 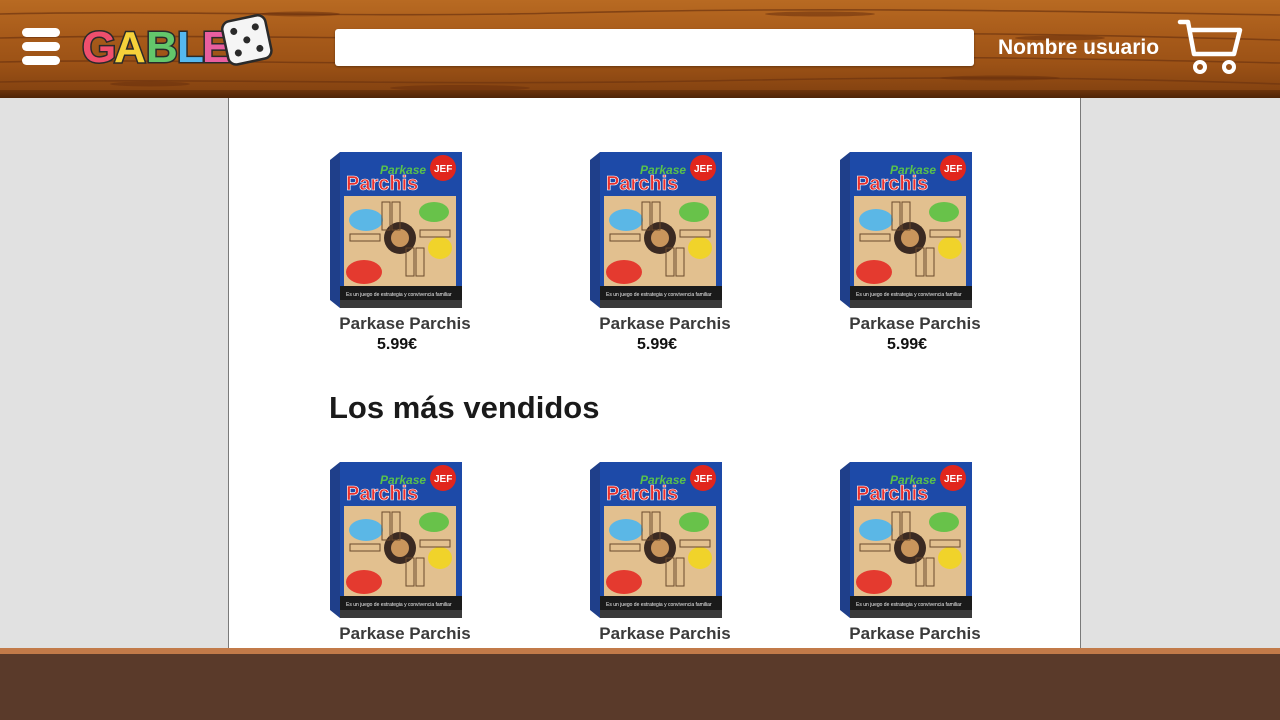 What do you see at coordinates (42, 46) in the screenshot?
I see `hamburger-menu-icon` at bounding box center [42, 46].